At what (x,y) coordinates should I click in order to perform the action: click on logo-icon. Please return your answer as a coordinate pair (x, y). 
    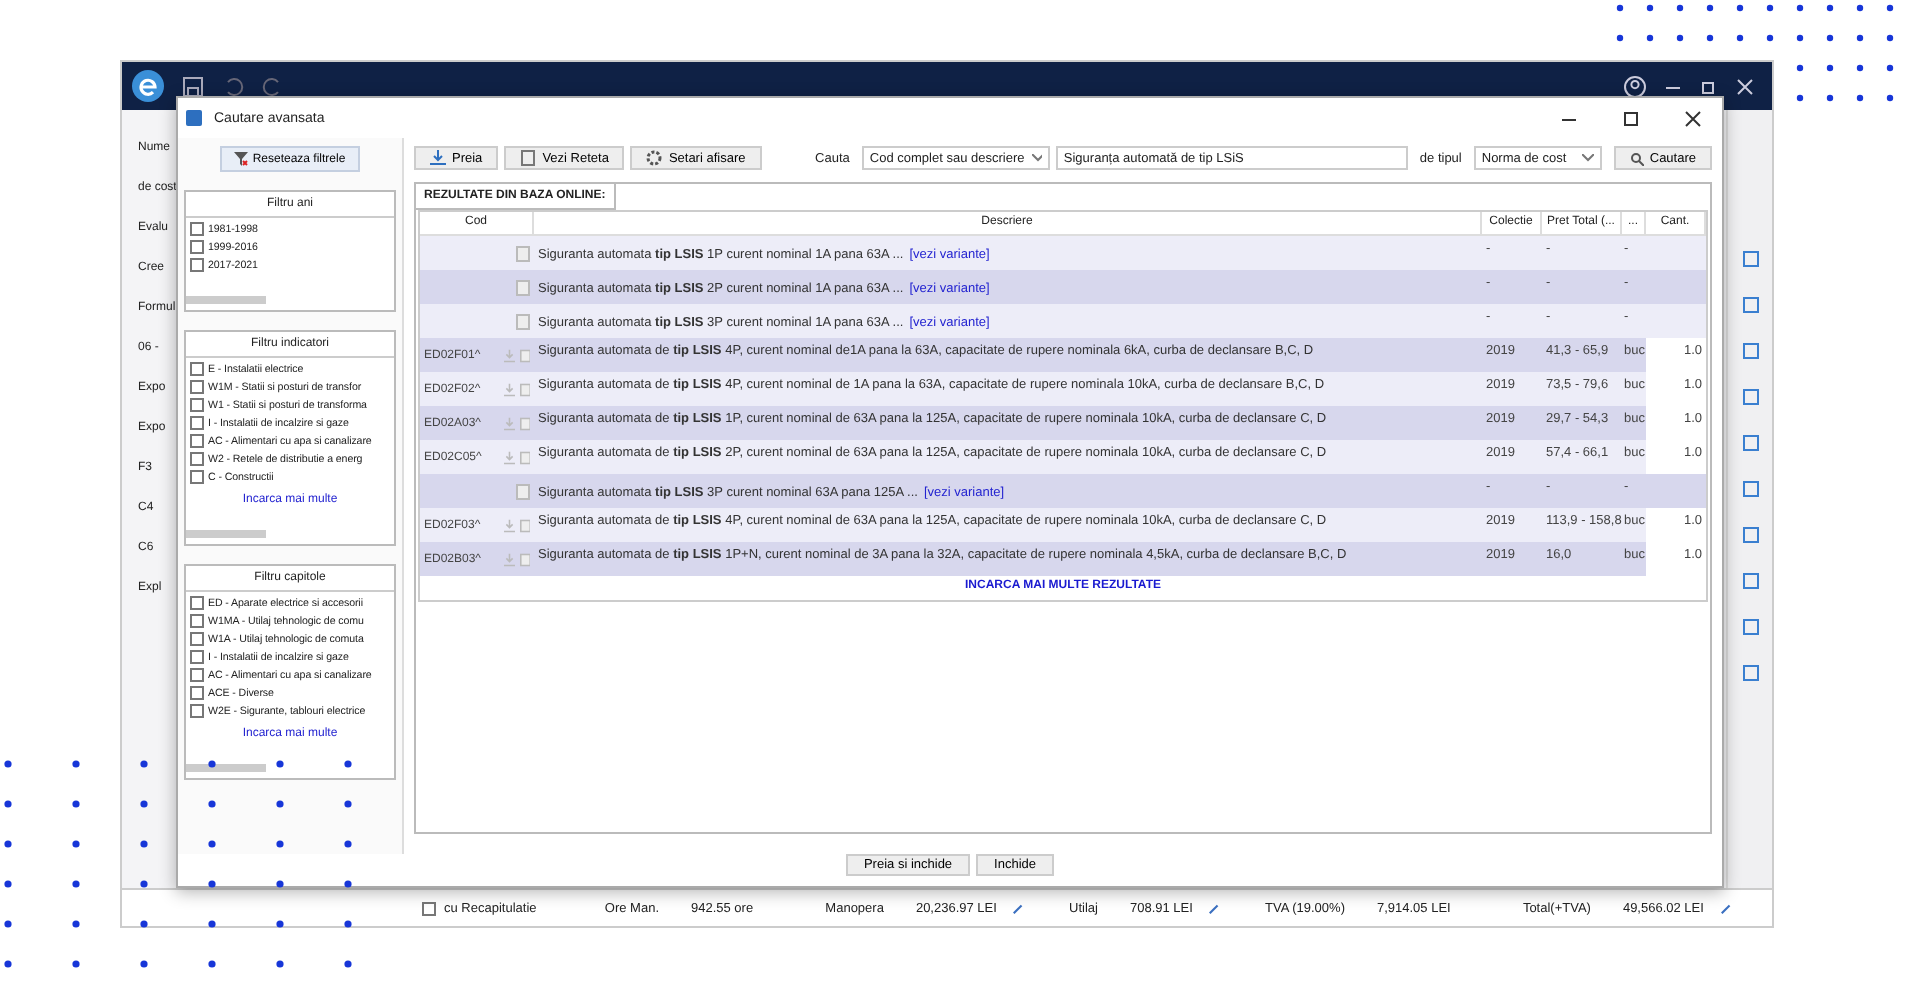
    Looking at the image, I should click on (148, 86).